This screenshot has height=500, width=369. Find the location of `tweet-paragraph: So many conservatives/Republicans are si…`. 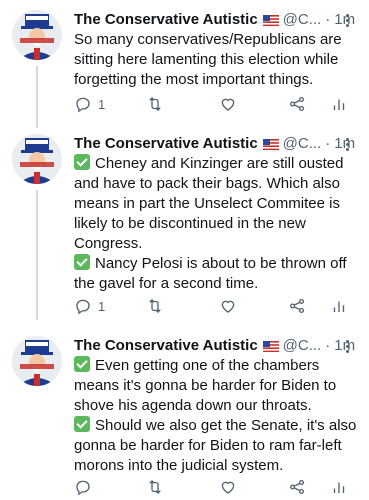

tweet-paragraph: So many conservatives/Republicans are si… is located at coordinates (208, 59).